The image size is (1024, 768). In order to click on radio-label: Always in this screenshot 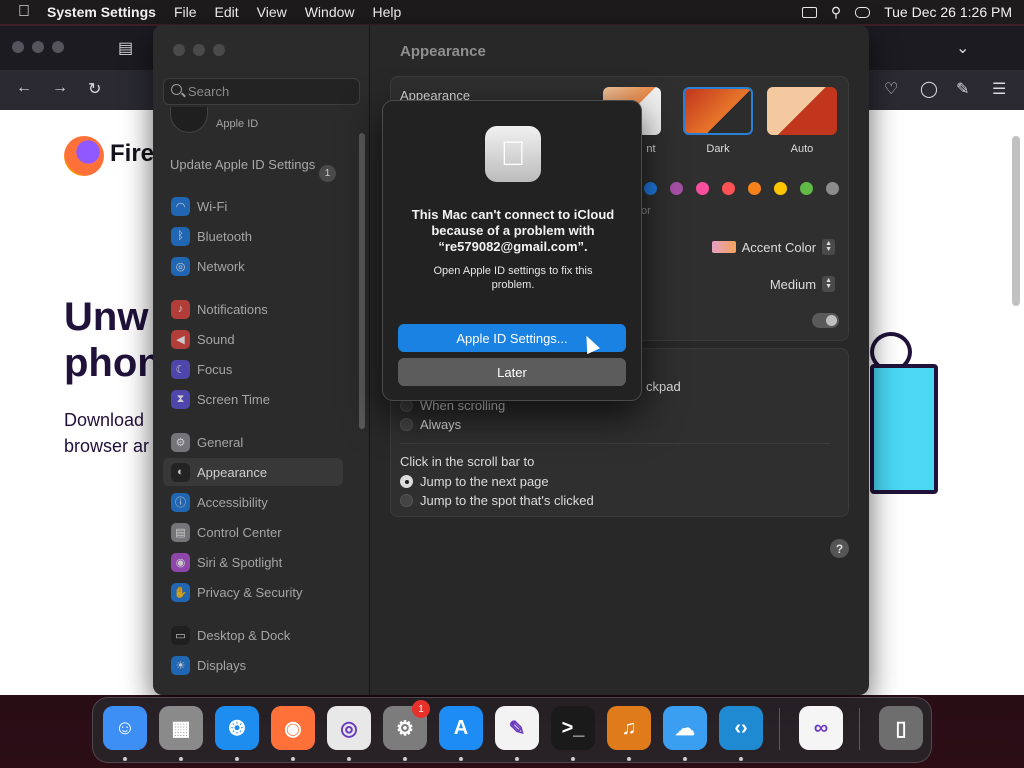, I will do `click(441, 424)`.